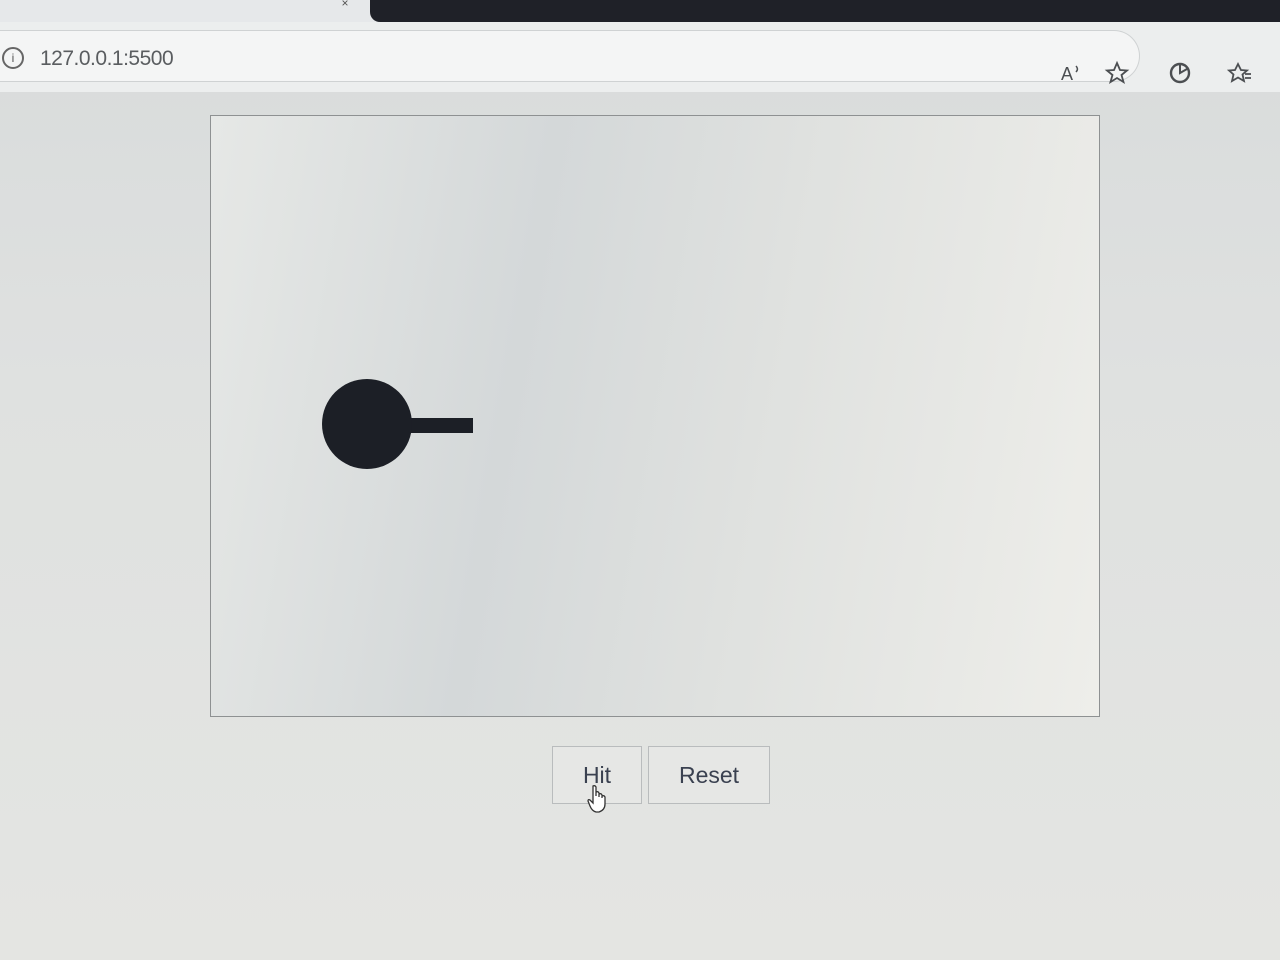 The image size is (1280, 960). Describe the element at coordinates (825, 11) in the screenshot. I see `active-tab` at that location.